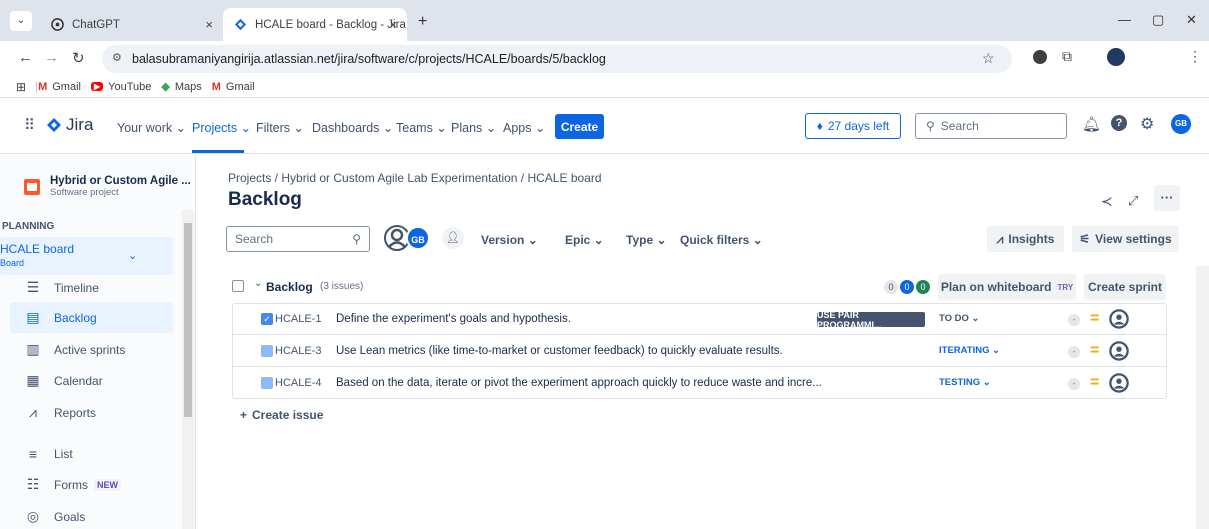 This screenshot has width=1209, height=529. Describe the element at coordinates (21, 21) in the screenshot. I see `tab-search-button: ⌄` at that location.